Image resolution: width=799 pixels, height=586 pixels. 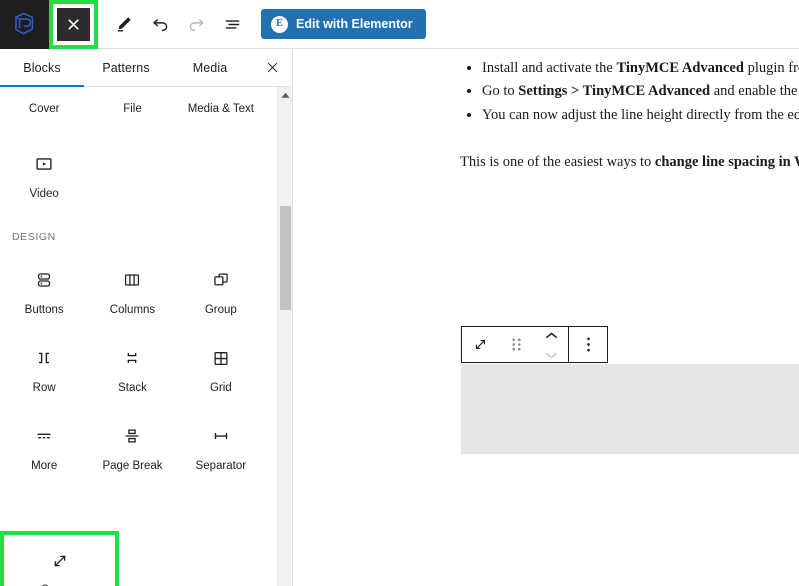 I want to click on video-play-icon, so click(x=44, y=164).